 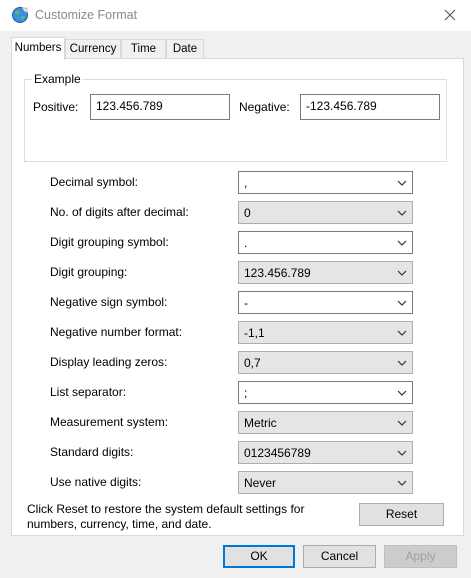 I want to click on tab-numbers: Numbers, so click(x=38, y=48).